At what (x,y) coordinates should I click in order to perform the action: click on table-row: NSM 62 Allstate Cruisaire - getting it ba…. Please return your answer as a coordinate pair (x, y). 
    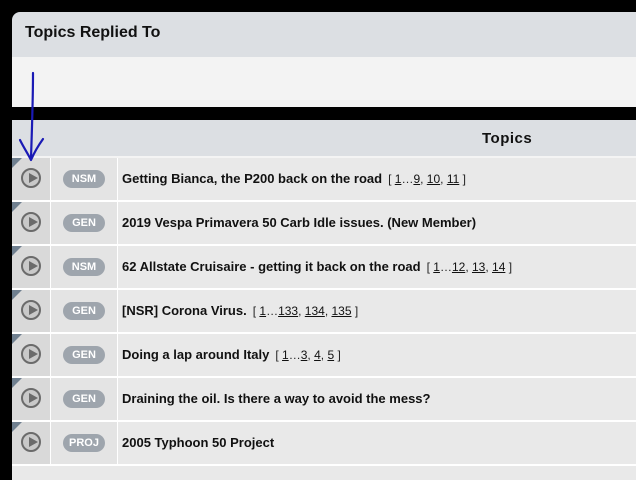
    Looking at the image, I should click on (324, 268).